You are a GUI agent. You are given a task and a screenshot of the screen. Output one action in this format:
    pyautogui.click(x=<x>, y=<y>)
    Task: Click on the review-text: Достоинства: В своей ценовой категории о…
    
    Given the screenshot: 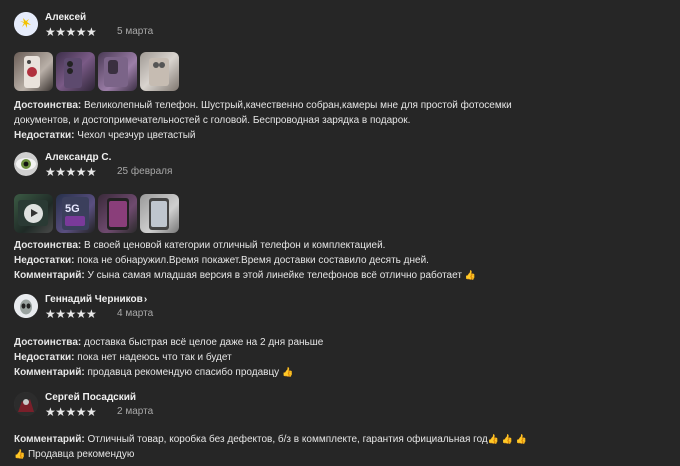 What is the action you would take?
    pyautogui.click(x=334, y=260)
    